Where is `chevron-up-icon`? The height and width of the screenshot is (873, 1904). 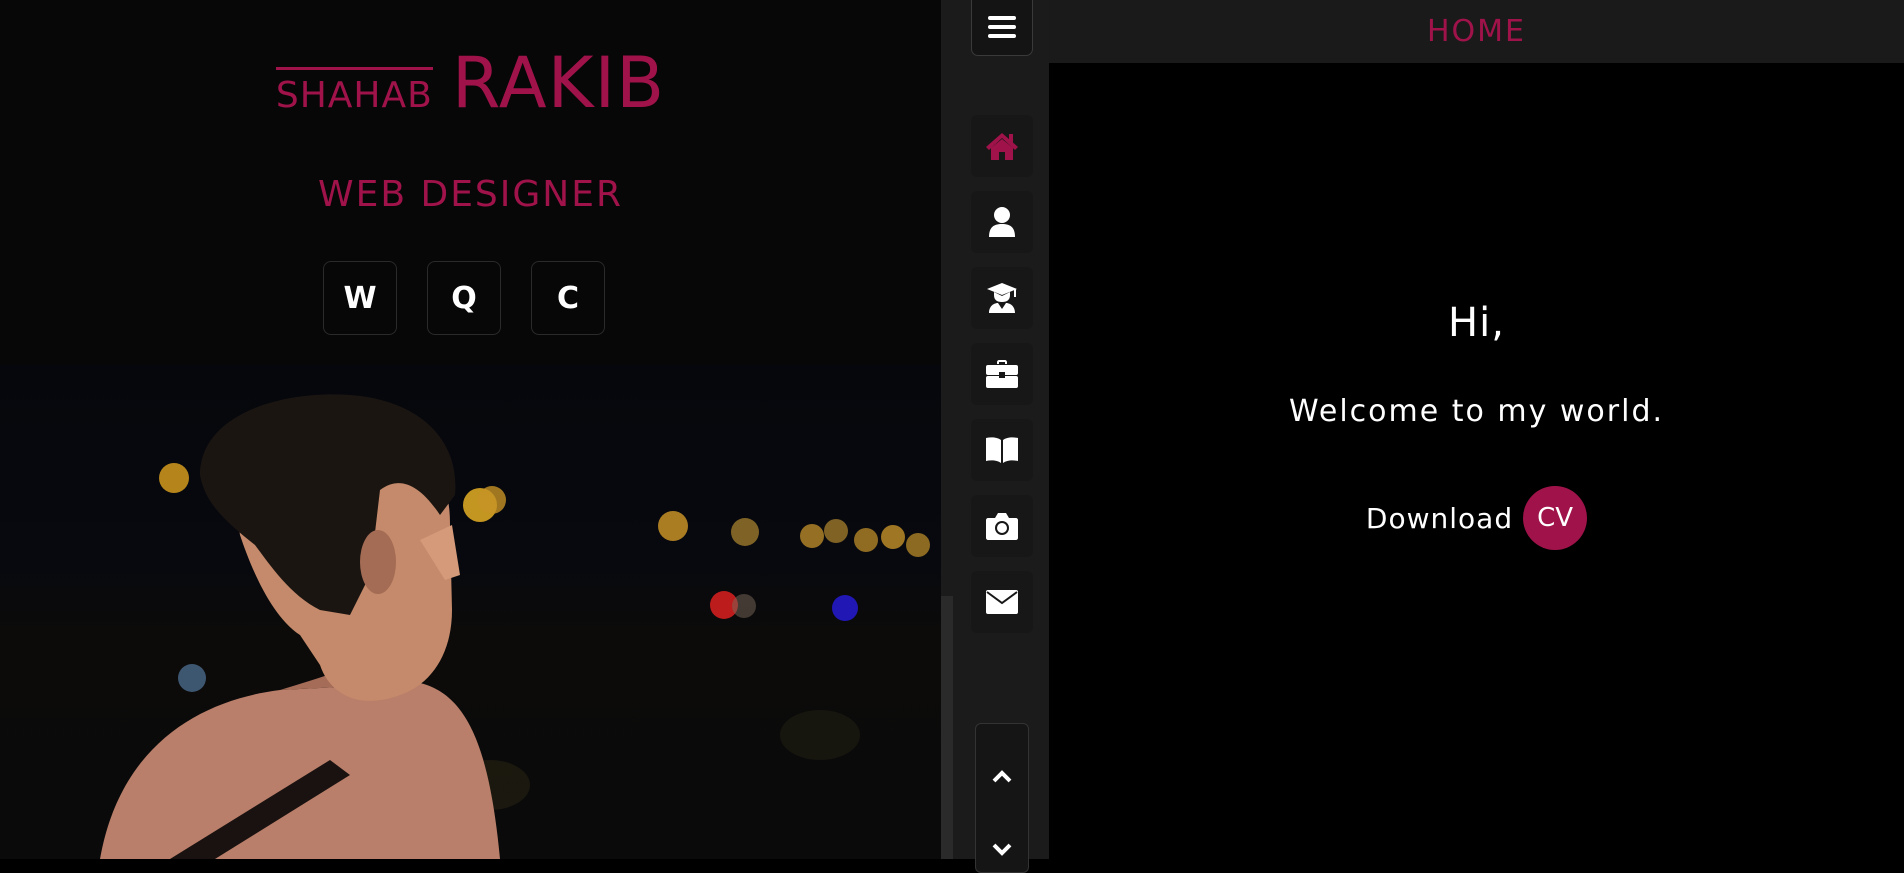 chevron-up-icon is located at coordinates (1002, 776).